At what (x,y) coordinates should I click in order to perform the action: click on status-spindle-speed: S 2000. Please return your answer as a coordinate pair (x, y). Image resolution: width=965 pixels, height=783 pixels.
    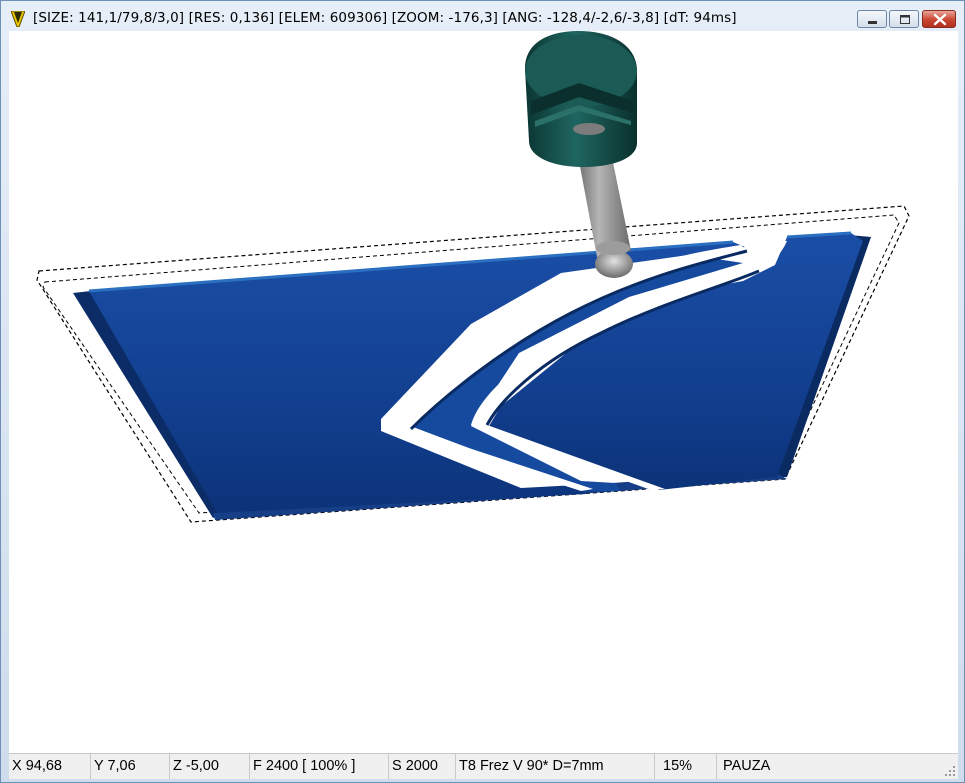
    Looking at the image, I should click on (422, 766).